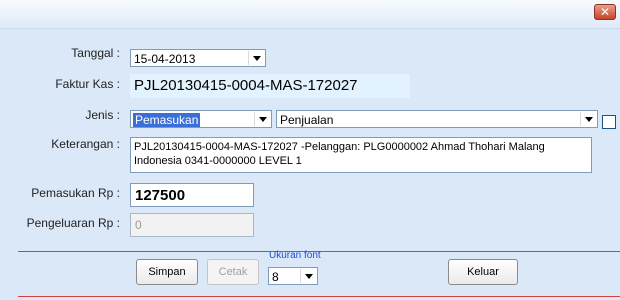 The width and height of the screenshot is (620, 300). What do you see at coordinates (275, 277) in the screenshot?
I see `ukuran-font-value: 8` at bounding box center [275, 277].